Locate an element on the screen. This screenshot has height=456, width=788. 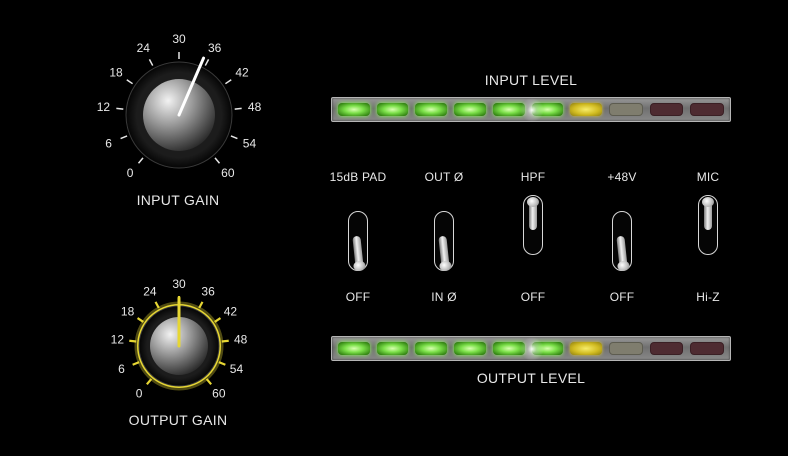
toggle-switch-1: OUT Ø IN Ø is located at coordinates (444, 237).